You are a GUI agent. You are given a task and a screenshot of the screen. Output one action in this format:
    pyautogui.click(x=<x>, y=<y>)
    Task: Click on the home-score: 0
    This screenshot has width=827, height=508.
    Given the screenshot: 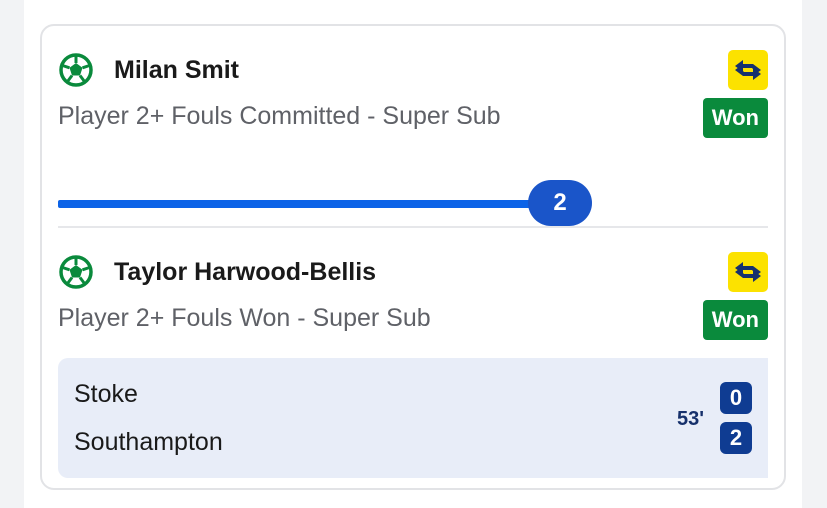 What is the action you would take?
    pyautogui.click(x=736, y=398)
    